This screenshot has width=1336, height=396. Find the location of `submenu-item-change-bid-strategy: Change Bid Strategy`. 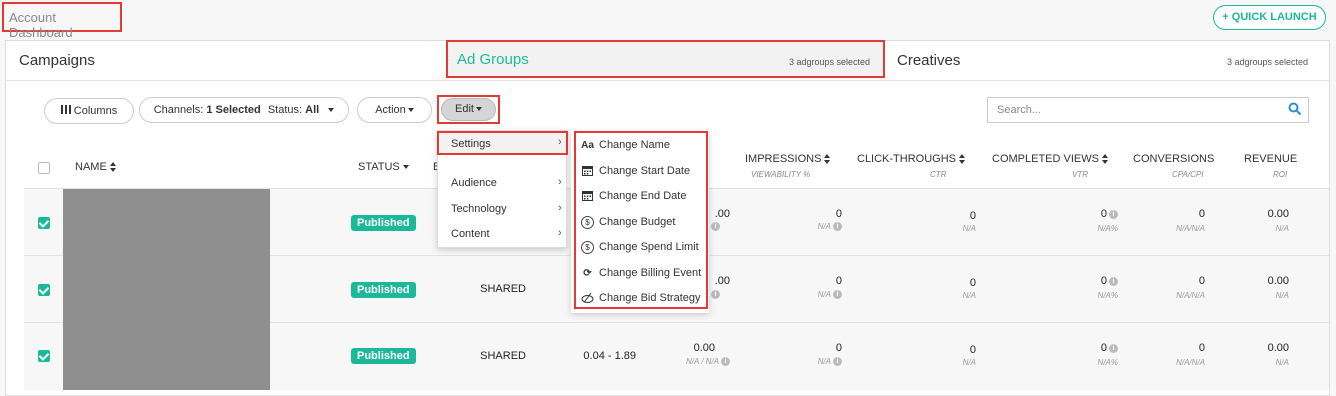

submenu-item-change-bid-strategy: Change Bid Strategy is located at coordinates (641, 298).